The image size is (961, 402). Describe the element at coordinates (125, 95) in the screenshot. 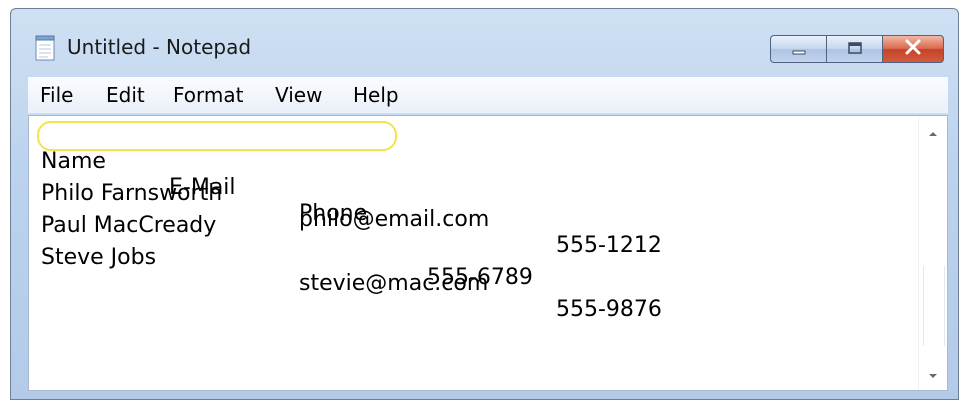

I see `menu-edit: Edit` at that location.